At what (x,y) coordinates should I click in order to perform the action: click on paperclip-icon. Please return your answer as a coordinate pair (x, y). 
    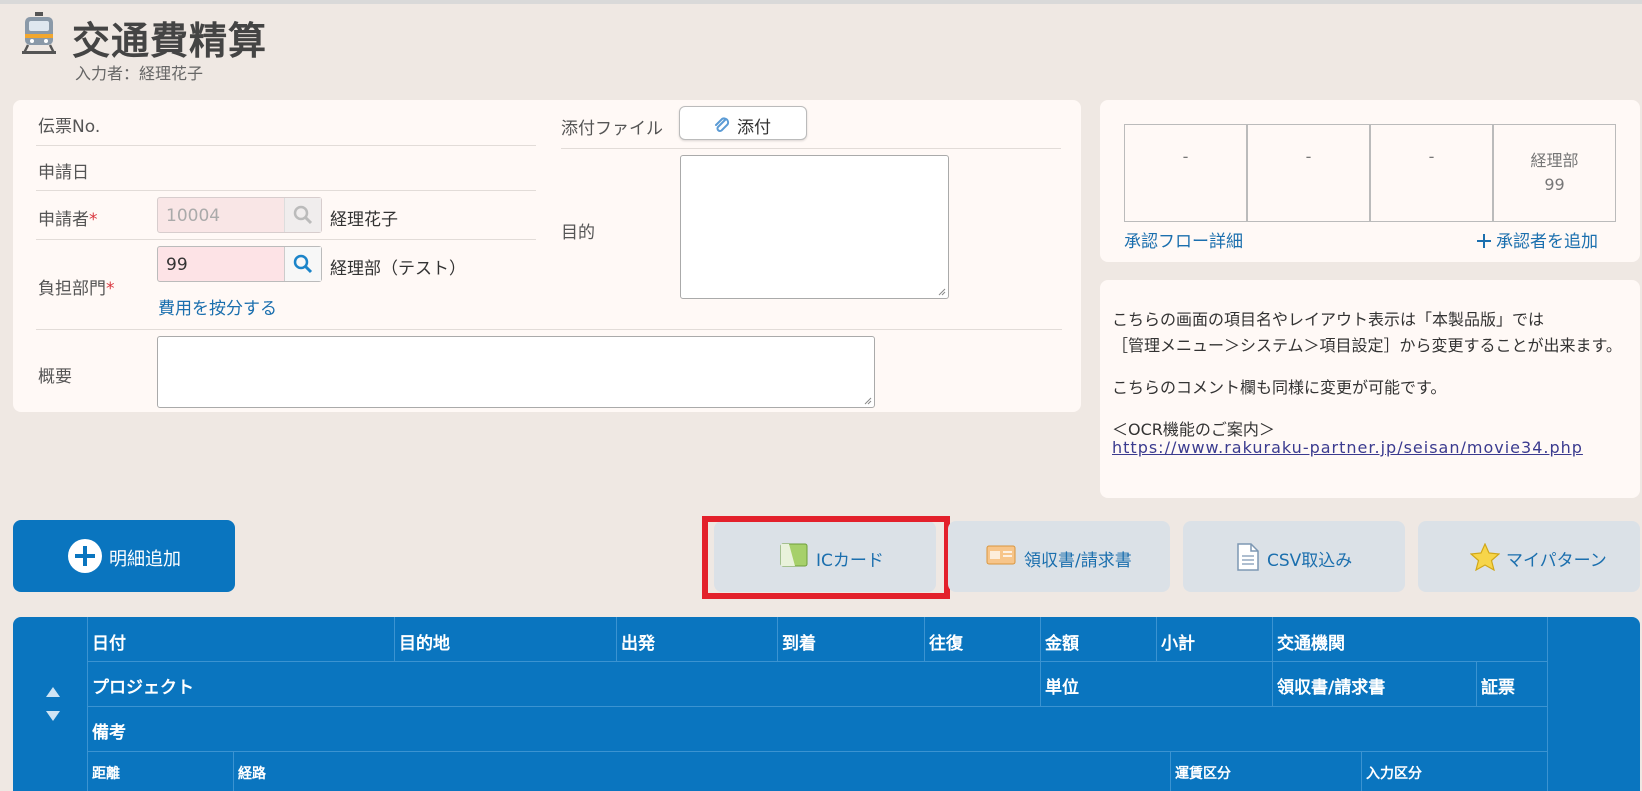
    Looking at the image, I should click on (722, 124).